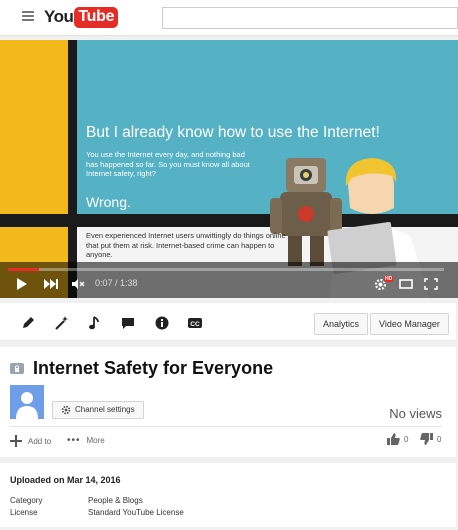 Image resolution: width=458 pixels, height=530 pixels. I want to click on gear-icon, so click(66, 410).